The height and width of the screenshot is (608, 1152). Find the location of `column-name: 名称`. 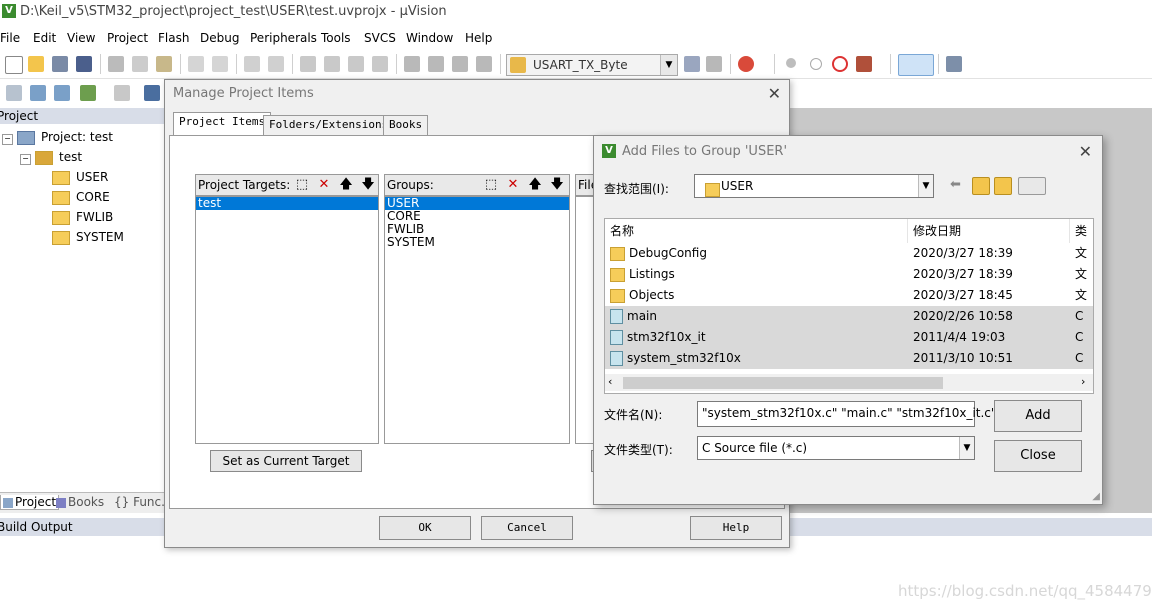

column-name: 名称 is located at coordinates (622, 231).